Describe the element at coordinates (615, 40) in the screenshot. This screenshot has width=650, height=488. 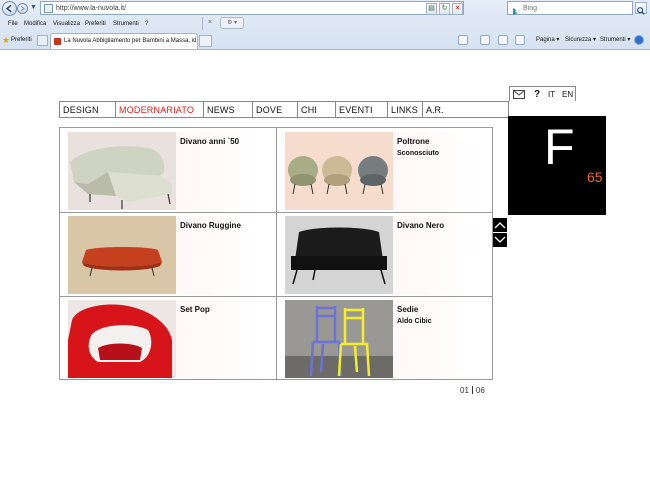
I see `tools-menu: Strumenti ▾` at that location.